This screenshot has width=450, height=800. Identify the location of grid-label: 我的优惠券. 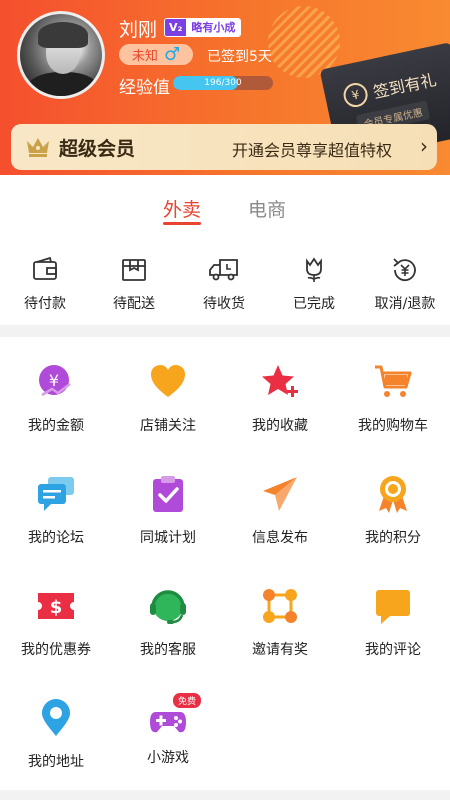
(56, 650).